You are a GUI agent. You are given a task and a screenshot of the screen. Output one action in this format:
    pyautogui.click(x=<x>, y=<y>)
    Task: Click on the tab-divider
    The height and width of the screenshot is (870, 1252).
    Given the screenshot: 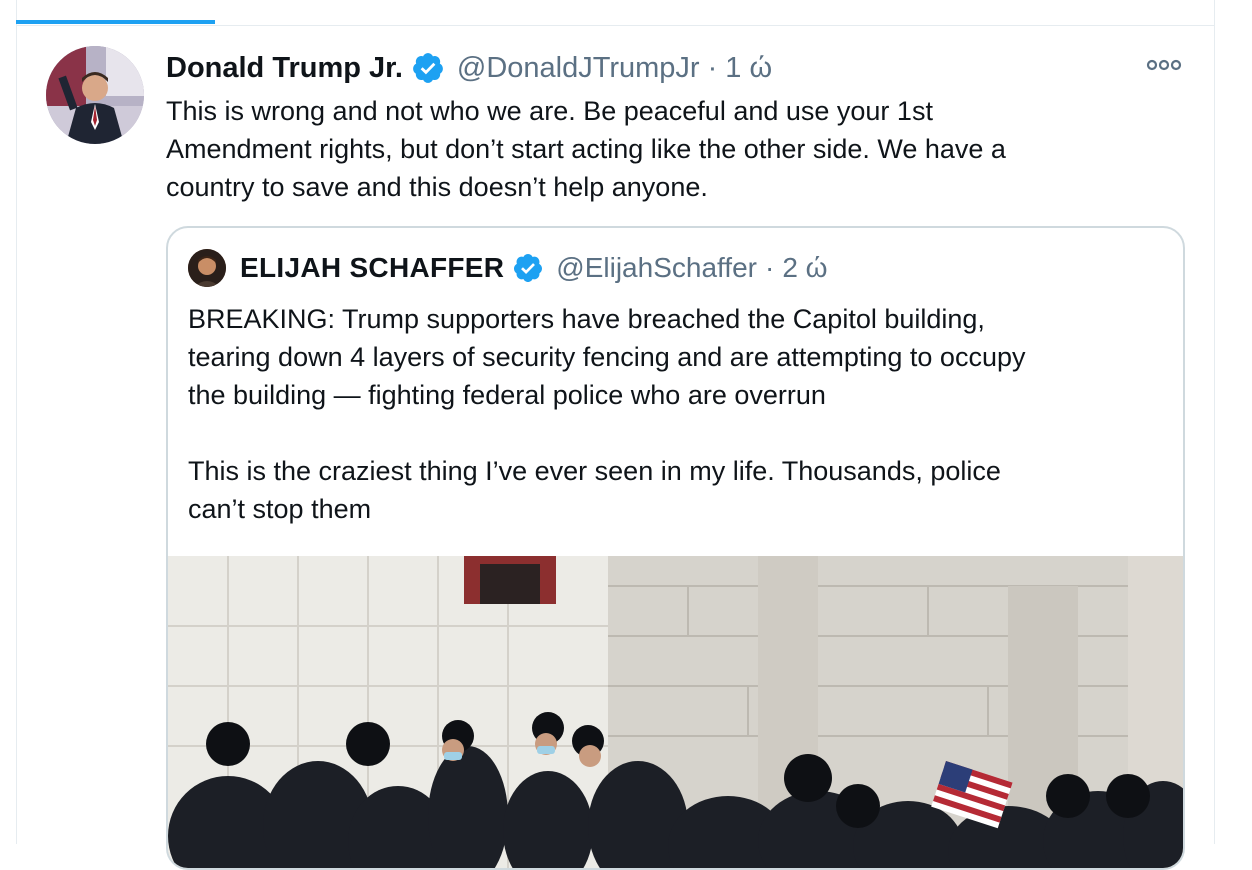 What is the action you would take?
    pyautogui.click(x=615, y=25)
    